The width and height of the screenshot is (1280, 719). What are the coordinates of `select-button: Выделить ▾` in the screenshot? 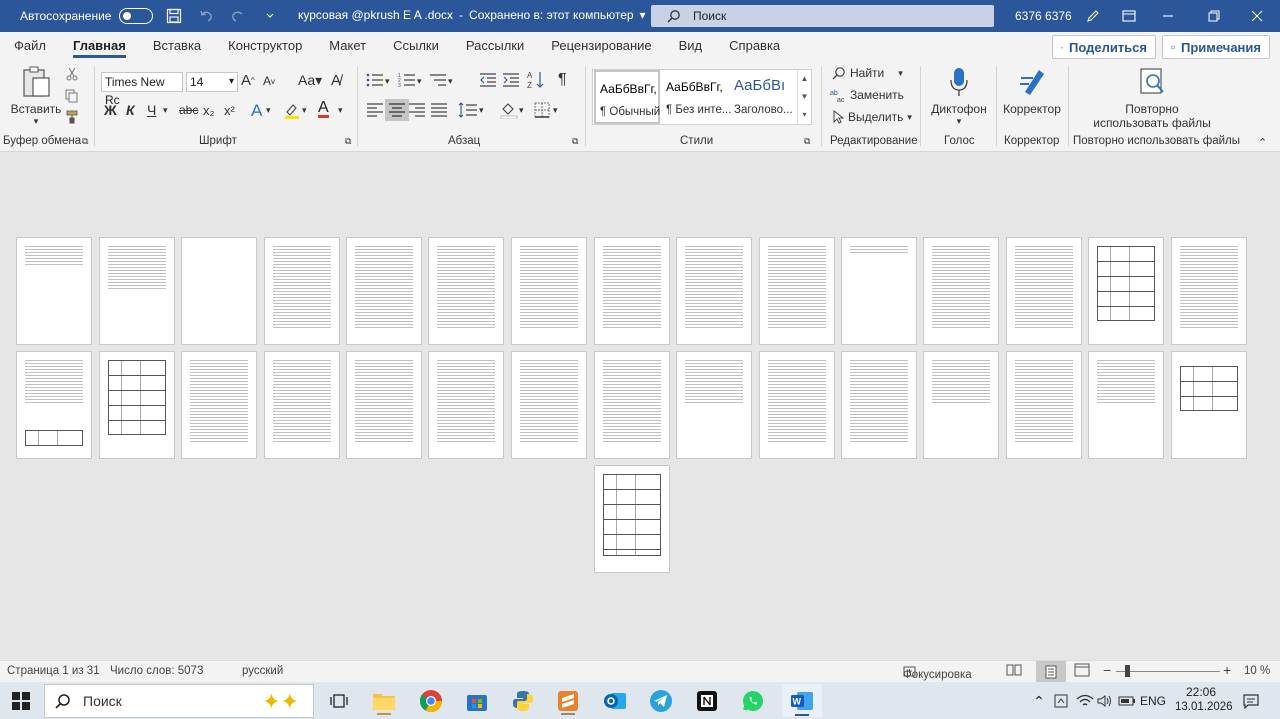 It's located at (872, 117).